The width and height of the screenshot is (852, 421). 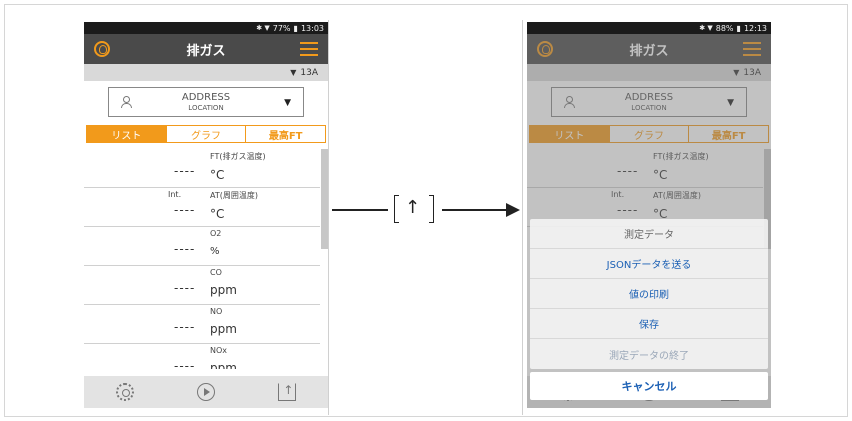 What do you see at coordinates (124, 392) in the screenshot?
I see `gear-icon` at bounding box center [124, 392].